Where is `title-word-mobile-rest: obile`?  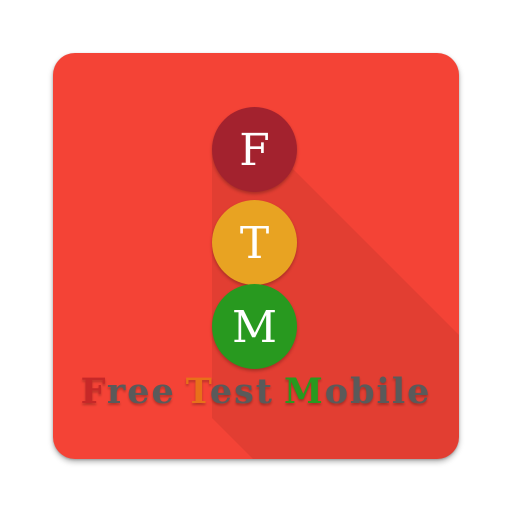
title-word-mobile-rest: obile is located at coordinates (378, 391).